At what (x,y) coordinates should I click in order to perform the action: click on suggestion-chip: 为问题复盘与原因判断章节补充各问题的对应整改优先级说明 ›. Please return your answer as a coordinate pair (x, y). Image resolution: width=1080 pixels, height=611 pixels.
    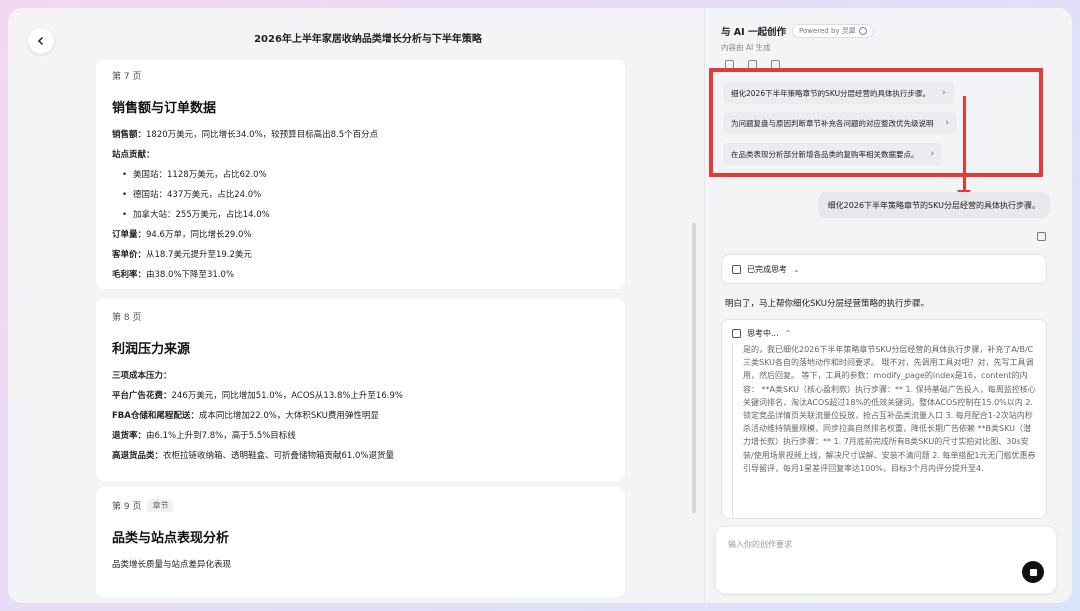
    Looking at the image, I should click on (840, 123).